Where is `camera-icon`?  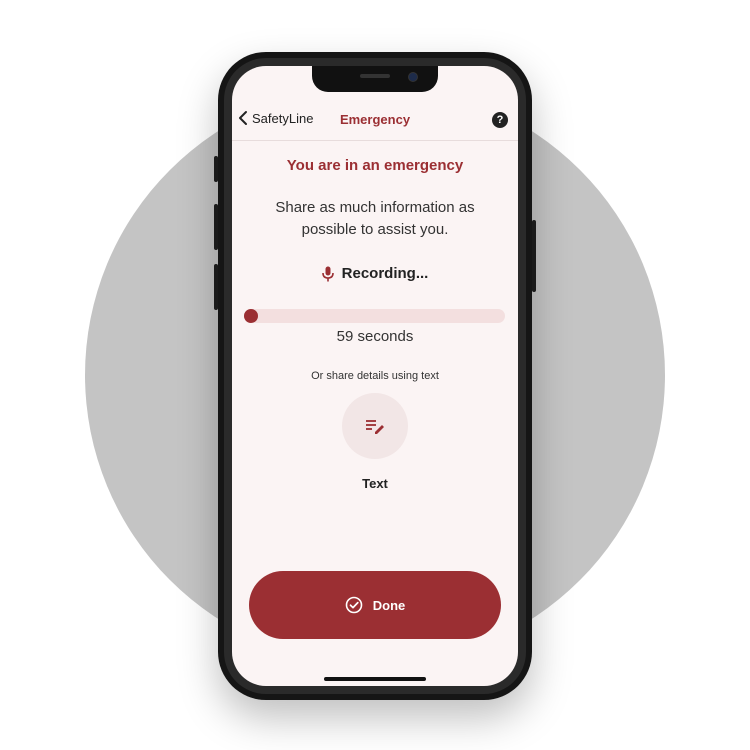
camera-icon is located at coordinates (413, 77).